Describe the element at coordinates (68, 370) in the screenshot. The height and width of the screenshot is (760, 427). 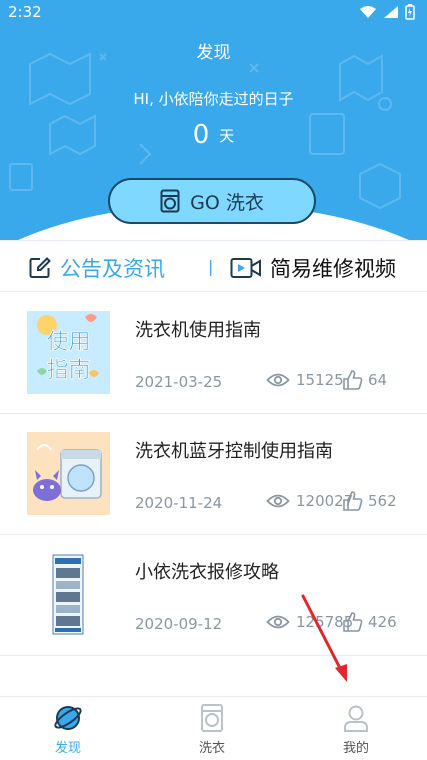
I see `thumb-guide-text-2: 指南` at that location.